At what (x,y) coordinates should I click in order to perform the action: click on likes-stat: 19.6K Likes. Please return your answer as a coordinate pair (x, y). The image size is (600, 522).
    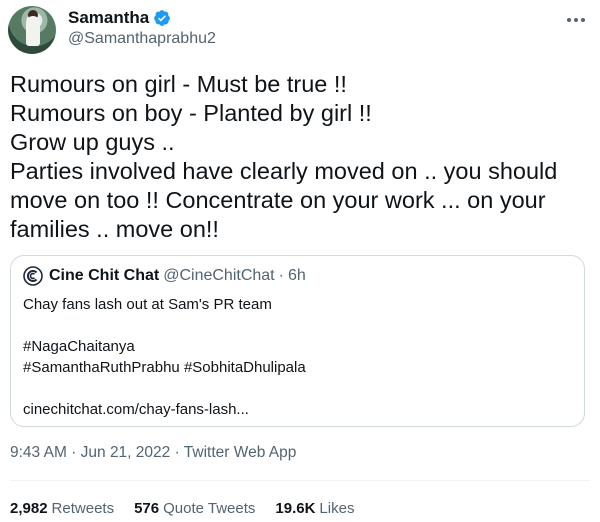
    Looking at the image, I should click on (314, 508).